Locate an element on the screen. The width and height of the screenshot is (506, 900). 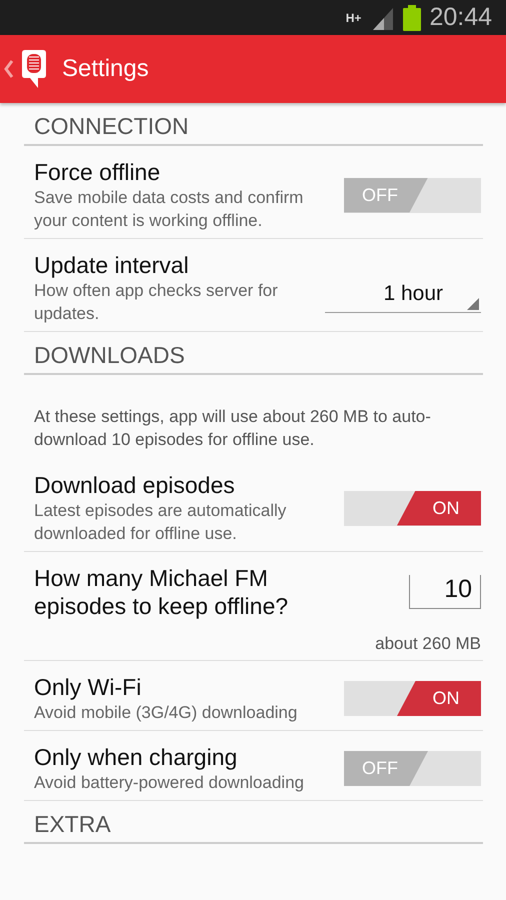
setting-summary: Latest episodes are automatically downloaded for offline use. is located at coordinates (161, 522).